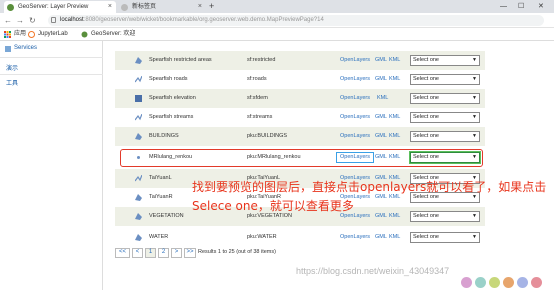  Describe the element at coordinates (162, 7) in the screenshot. I see `tab-new-tab: 新标签页 ×` at that location.